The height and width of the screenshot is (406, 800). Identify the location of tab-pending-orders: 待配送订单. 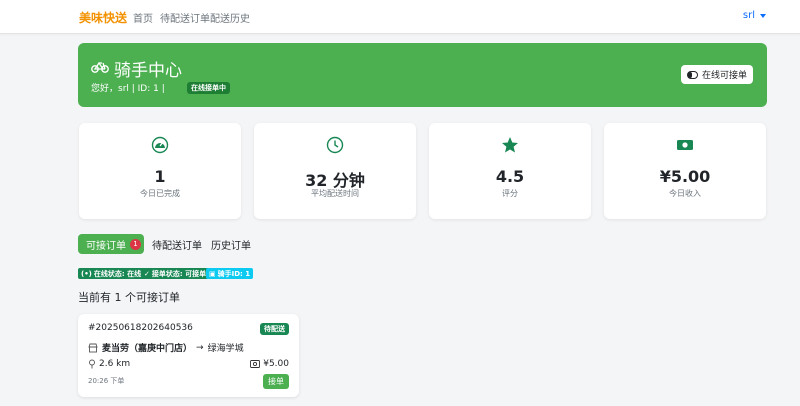
(177, 244).